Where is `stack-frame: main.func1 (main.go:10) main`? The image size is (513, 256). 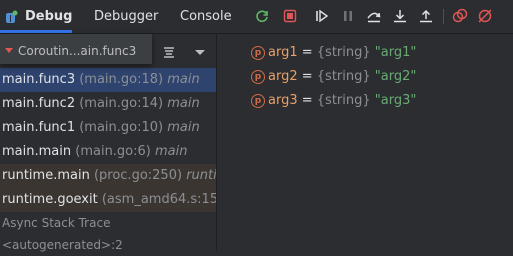
stack-frame: main.func1 (main.go:10) main is located at coordinates (108, 128).